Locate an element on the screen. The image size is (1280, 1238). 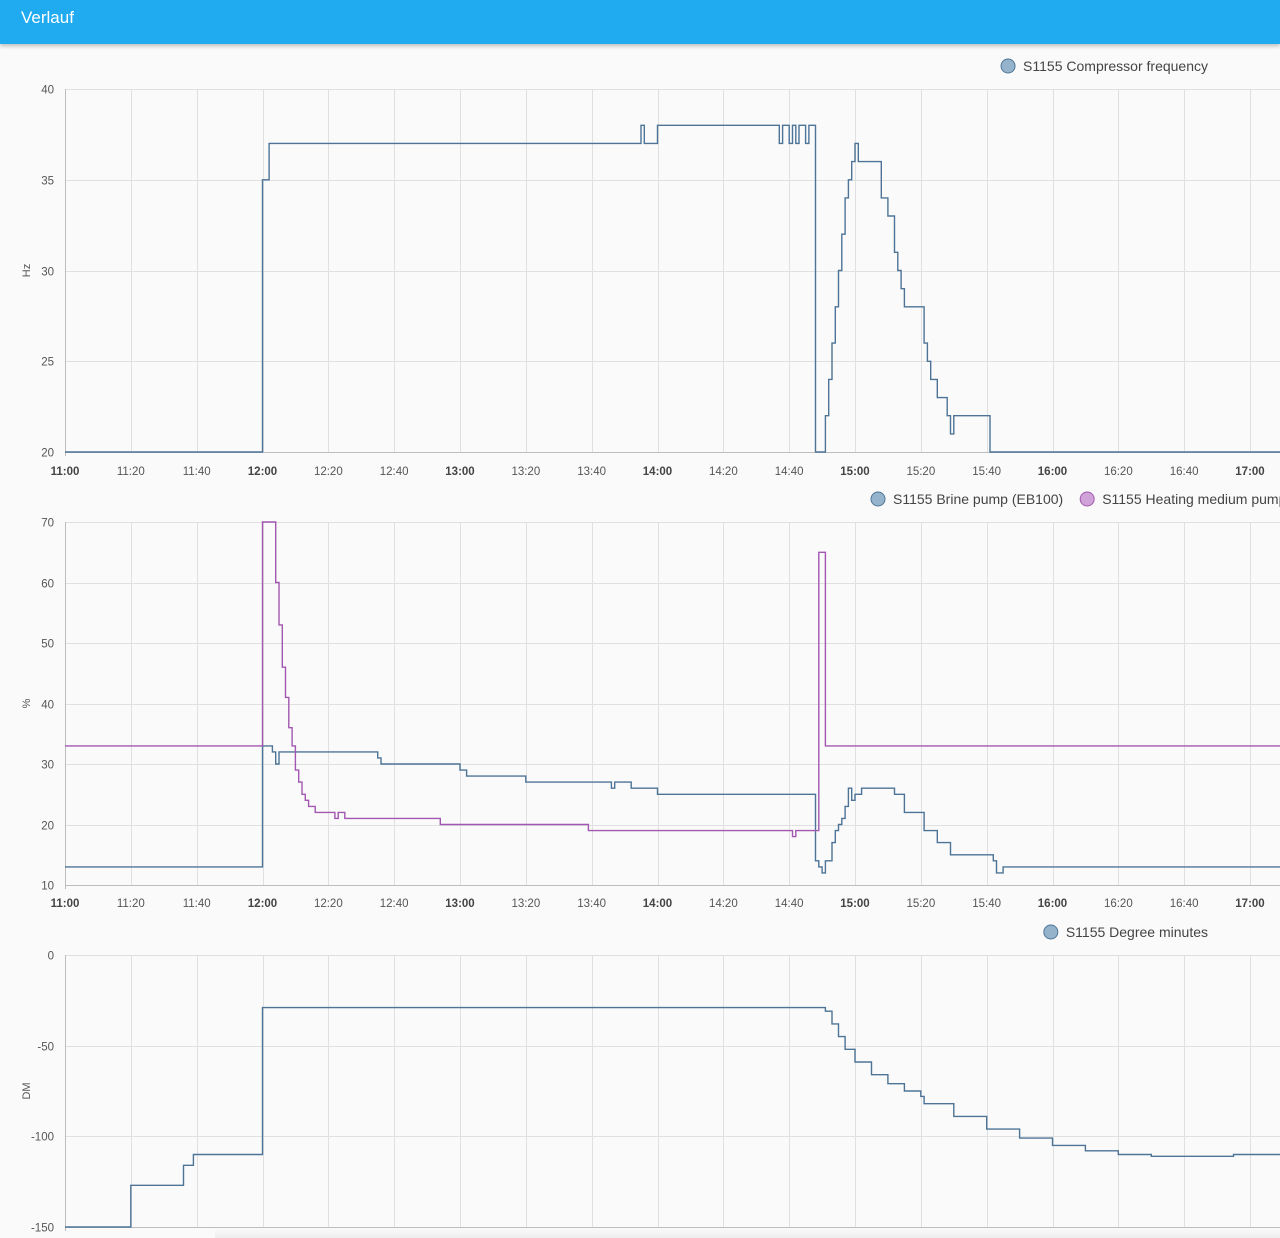
y-tick-label: 70 is located at coordinates (47, 524).